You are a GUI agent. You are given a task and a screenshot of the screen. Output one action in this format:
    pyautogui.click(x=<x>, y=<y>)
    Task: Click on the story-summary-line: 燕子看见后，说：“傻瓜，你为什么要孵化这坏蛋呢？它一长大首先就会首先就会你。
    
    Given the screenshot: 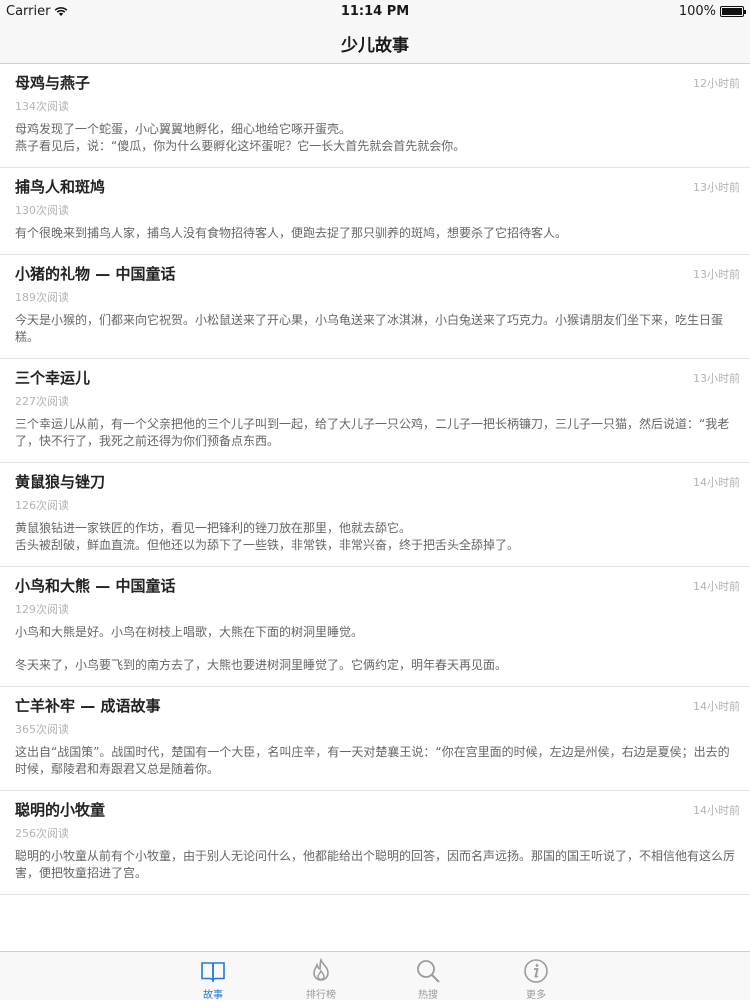 What is the action you would take?
    pyautogui.click(x=377, y=146)
    